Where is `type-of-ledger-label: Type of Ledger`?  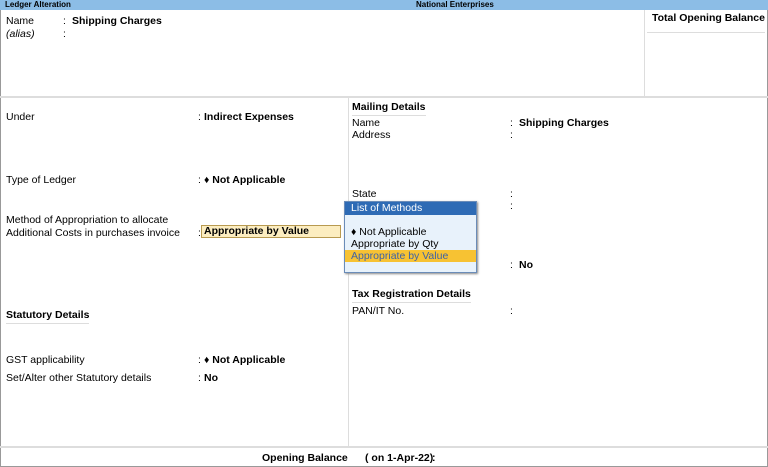 type-of-ledger-label: Type of Ledger is located at coordinates (41, 180).